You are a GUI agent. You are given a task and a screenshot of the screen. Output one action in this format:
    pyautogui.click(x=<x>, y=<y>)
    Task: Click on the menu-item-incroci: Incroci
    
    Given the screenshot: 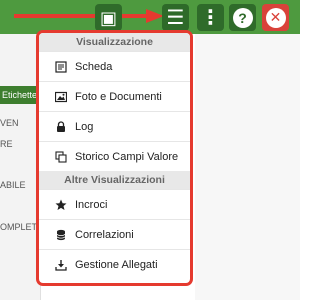 What is the action you would take?
    pyautogui.click(x=114, y=204)
    